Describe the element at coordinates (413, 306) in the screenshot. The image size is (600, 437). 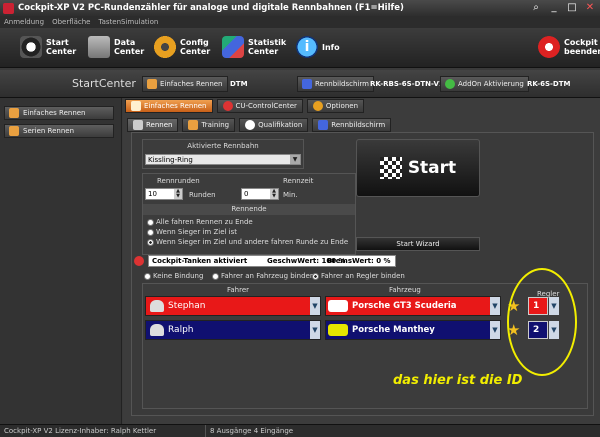
I see `car-select-1: Porsche GT3 Scuderia ▼` at that location.